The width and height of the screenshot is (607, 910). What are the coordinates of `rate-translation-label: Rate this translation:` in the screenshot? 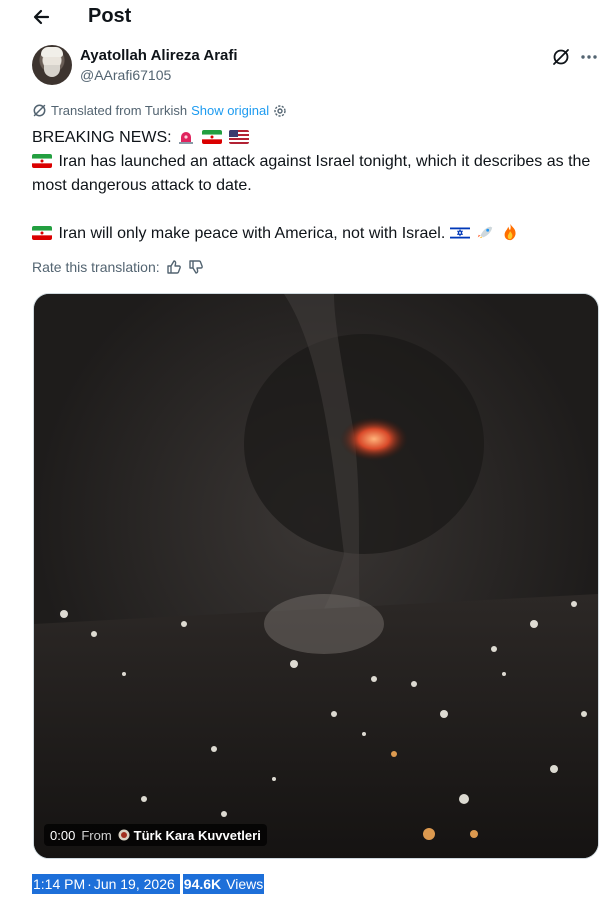 It's located at (96, 267).